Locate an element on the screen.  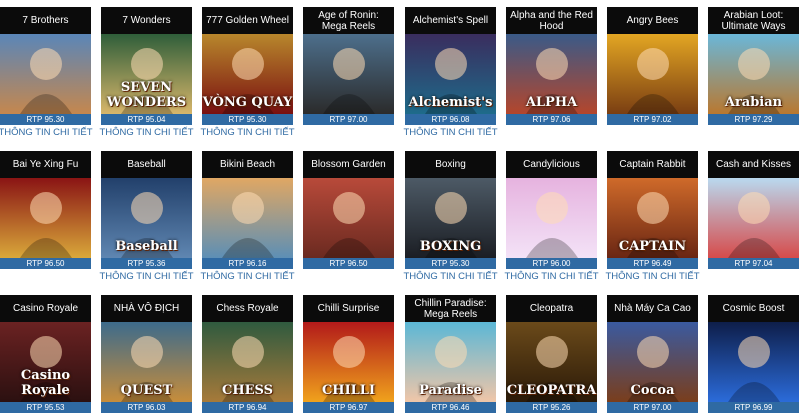
game-title: Arabian Loot: Ultimate Ways is located at coordinates (753, 20).